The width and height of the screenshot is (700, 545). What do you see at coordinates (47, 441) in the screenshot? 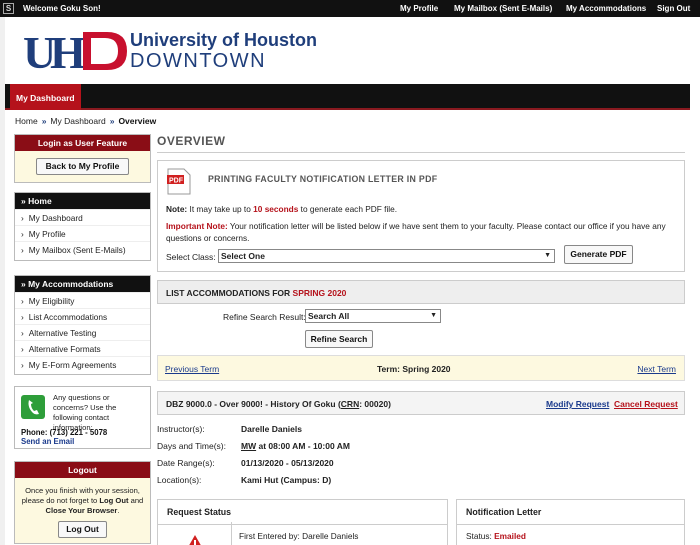
I see `send-email-link: Send an Email` at bounding box center [47, 441].